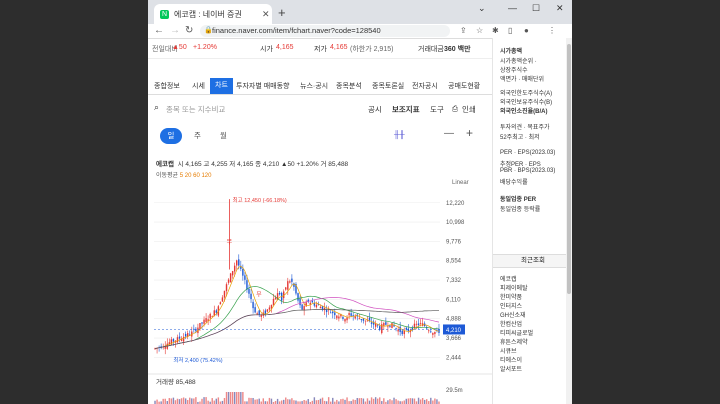  What do you see at coordinates (189, 30) in the screenshot?
I see `reload-icon: ↻` at bounding box center [189, 30].